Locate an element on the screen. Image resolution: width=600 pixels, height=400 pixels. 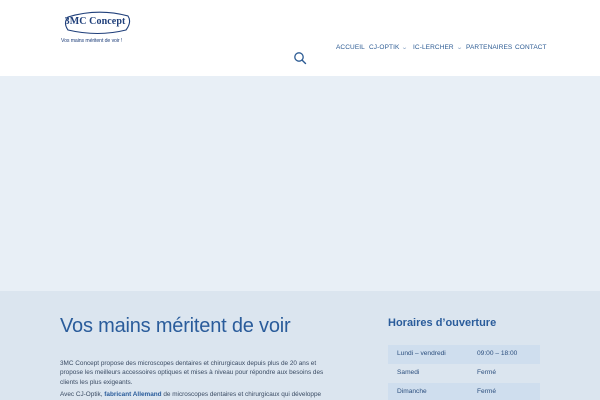
nav-item-cj-optik: CJ-OPTIK ⌄ is located at coordinates (388, 47).